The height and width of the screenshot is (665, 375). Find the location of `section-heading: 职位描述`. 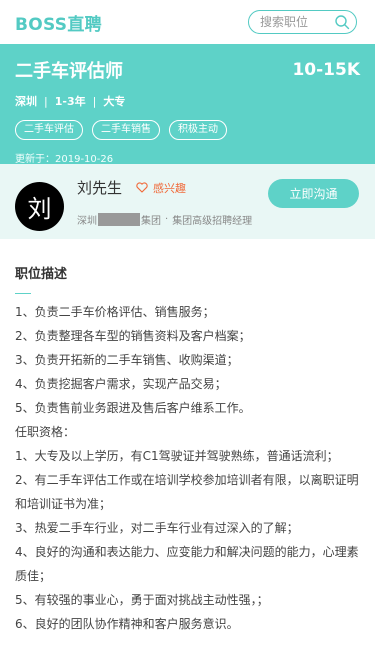

section-heading: 职位描述 is located at coordinates (41, 274).